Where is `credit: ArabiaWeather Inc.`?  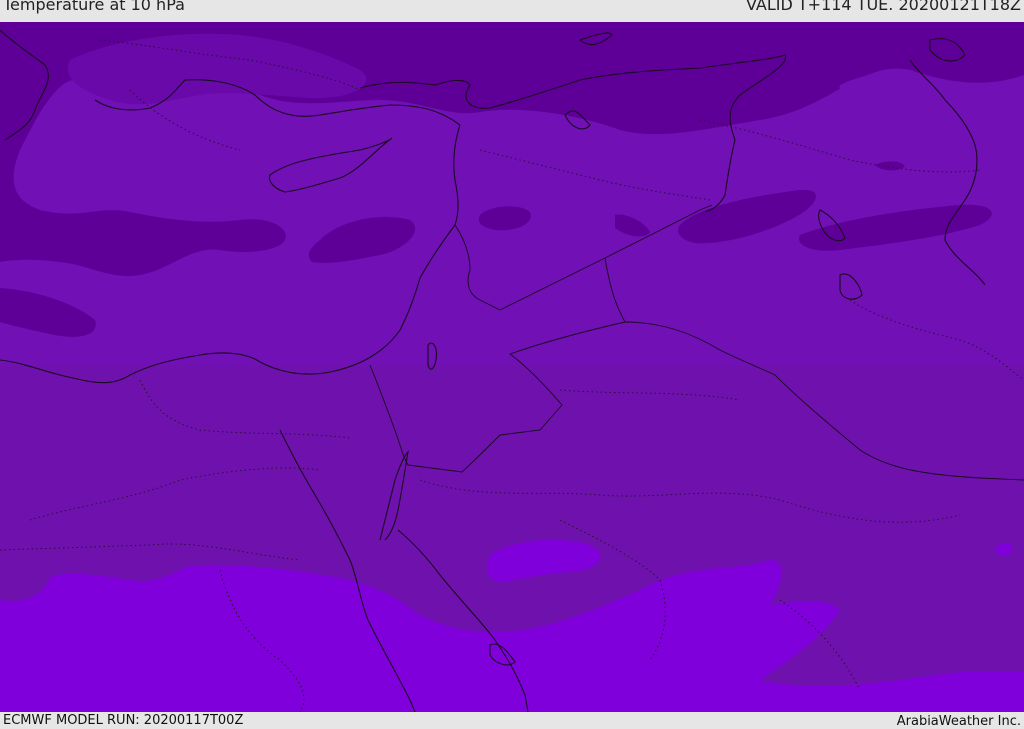 credit: ArabiaWeather Inc. is located at coordinates (958, 721).